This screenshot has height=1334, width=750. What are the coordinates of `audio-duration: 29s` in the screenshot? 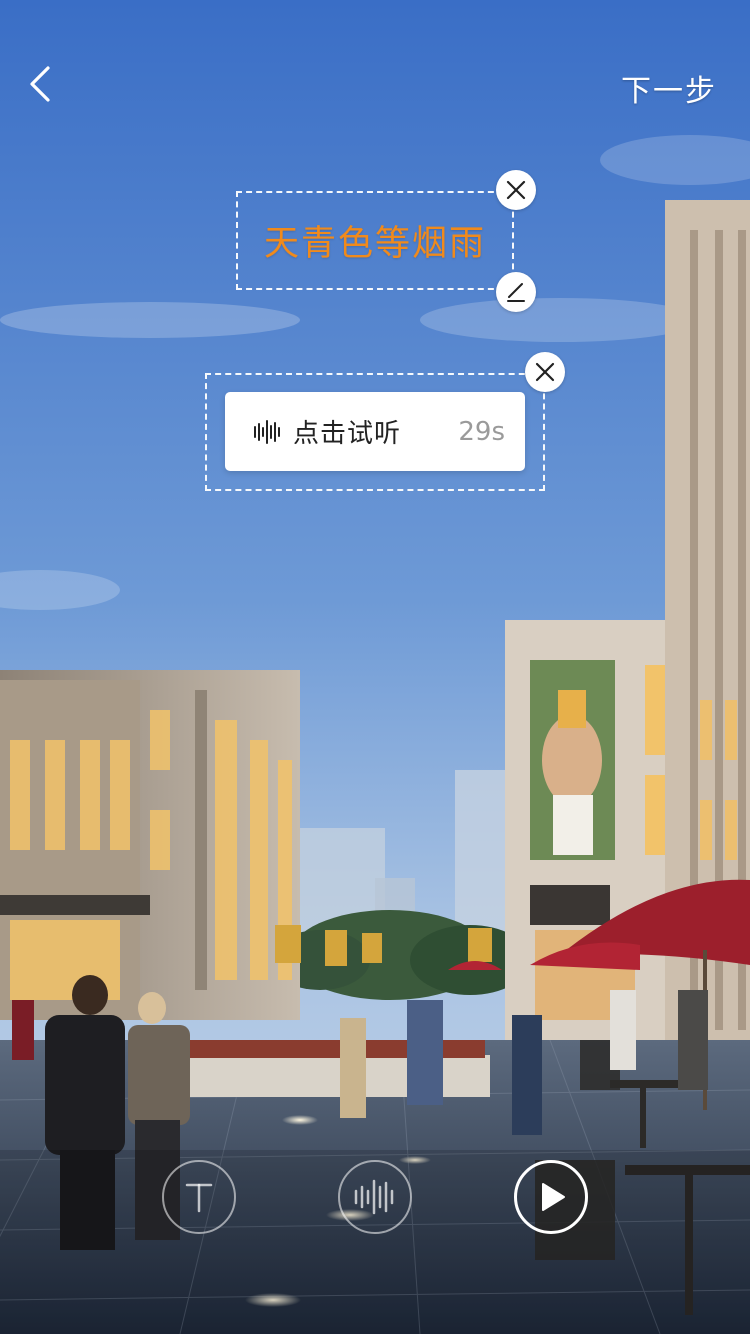 It's located at (481, 431).